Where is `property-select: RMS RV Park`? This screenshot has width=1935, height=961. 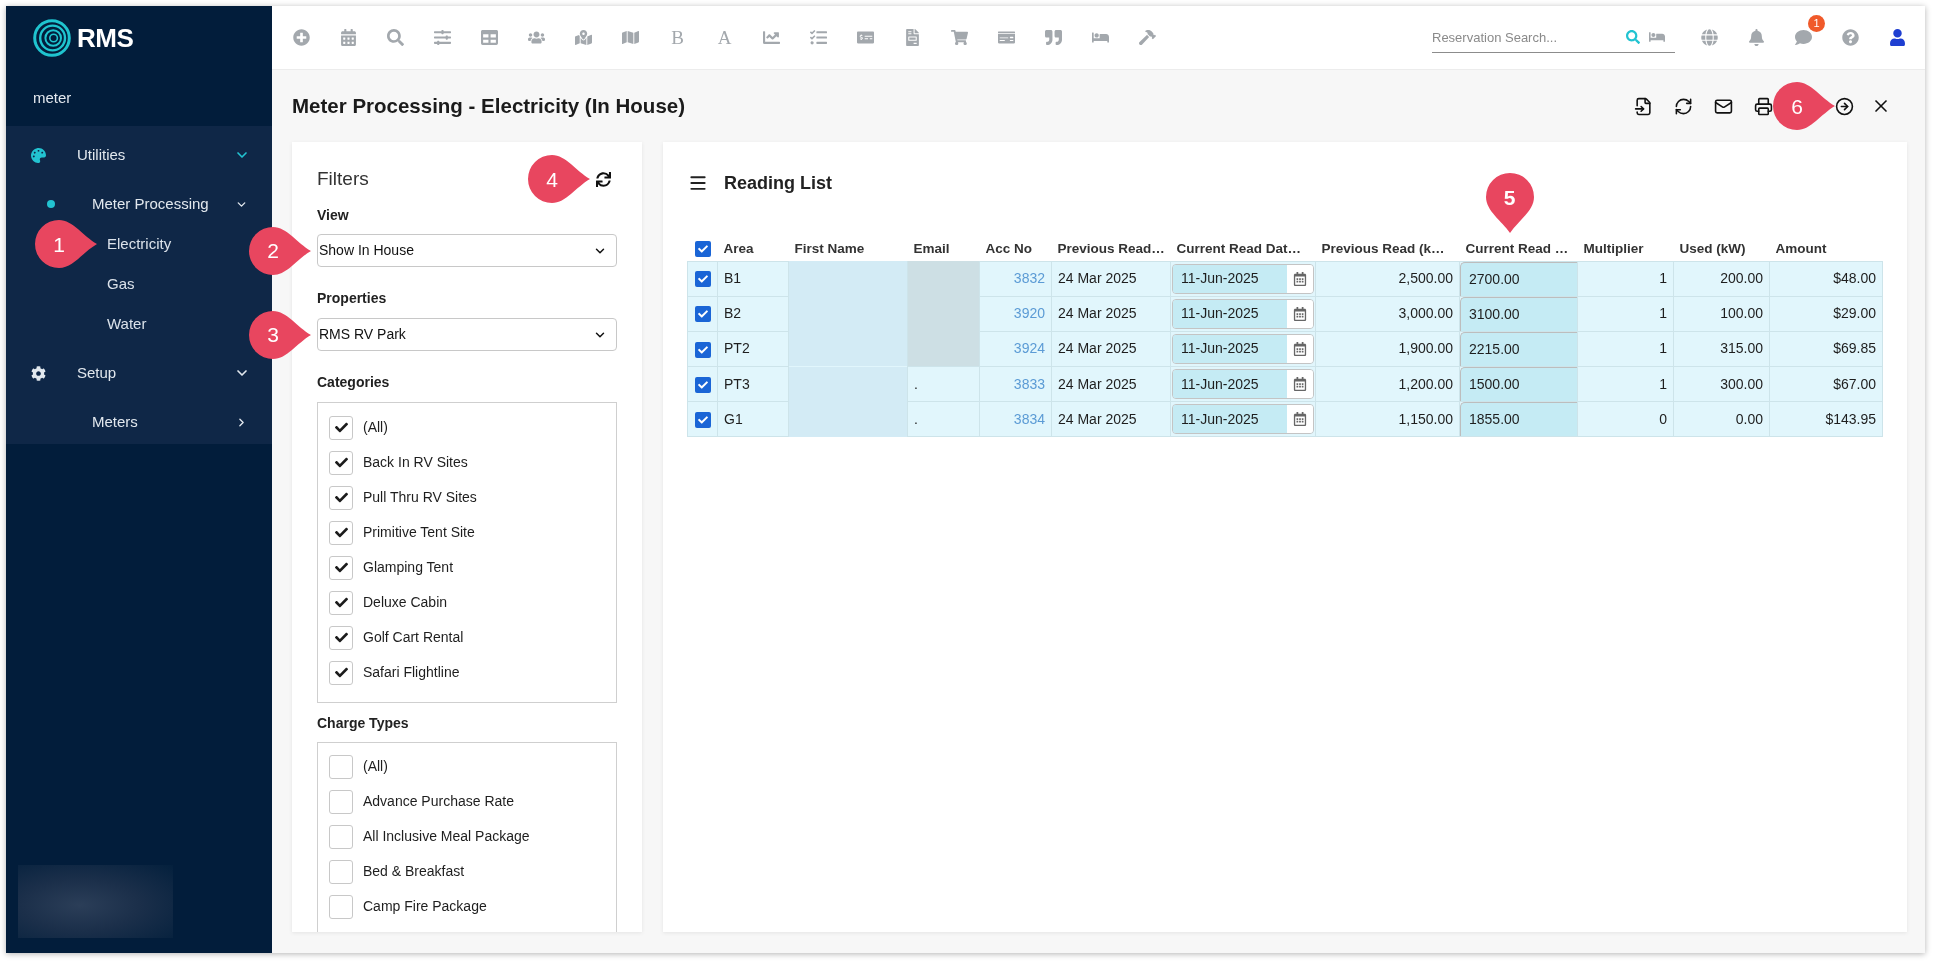 property-select: RMS RV Park is located at coordinates (467, 334).